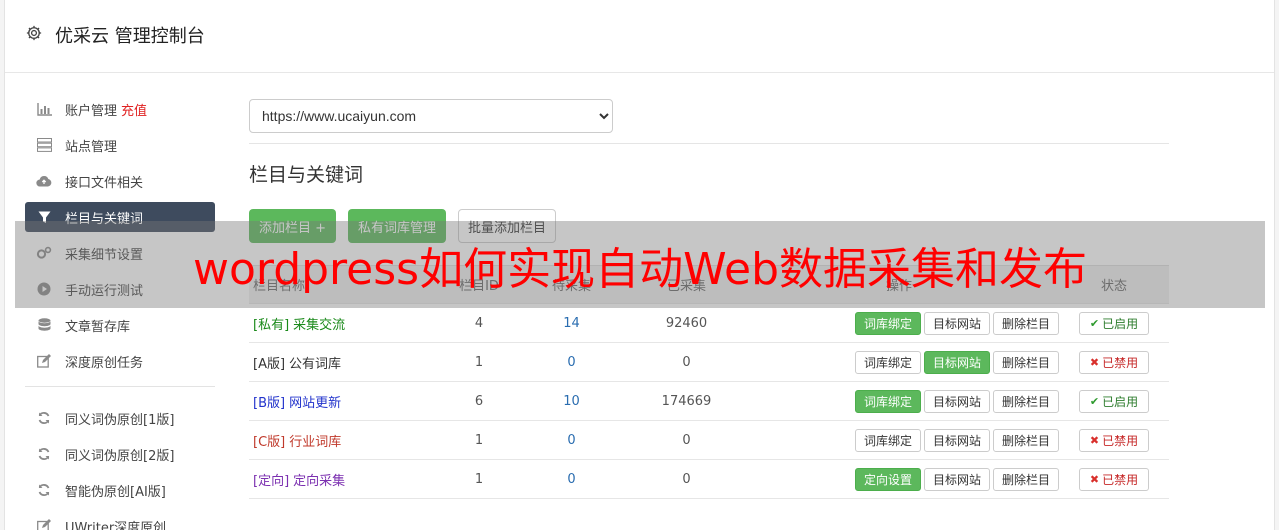 The height and width of the screenshot is (530, 1279). Describe the element at coordinates (640, 269) in the screenshot. I see `overlay-title: wordpress如何实现自动Web数据采集和发布` at that location.